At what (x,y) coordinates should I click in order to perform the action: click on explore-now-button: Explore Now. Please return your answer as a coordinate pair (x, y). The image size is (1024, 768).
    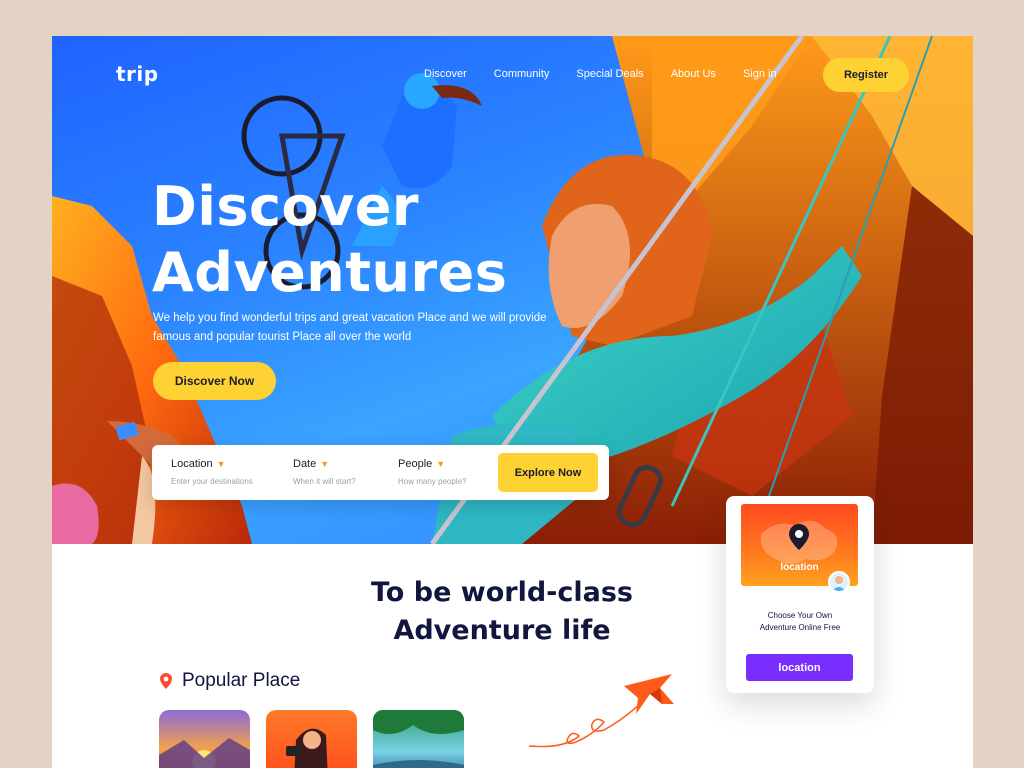
    Looking at the image, I should click on (548, 472).